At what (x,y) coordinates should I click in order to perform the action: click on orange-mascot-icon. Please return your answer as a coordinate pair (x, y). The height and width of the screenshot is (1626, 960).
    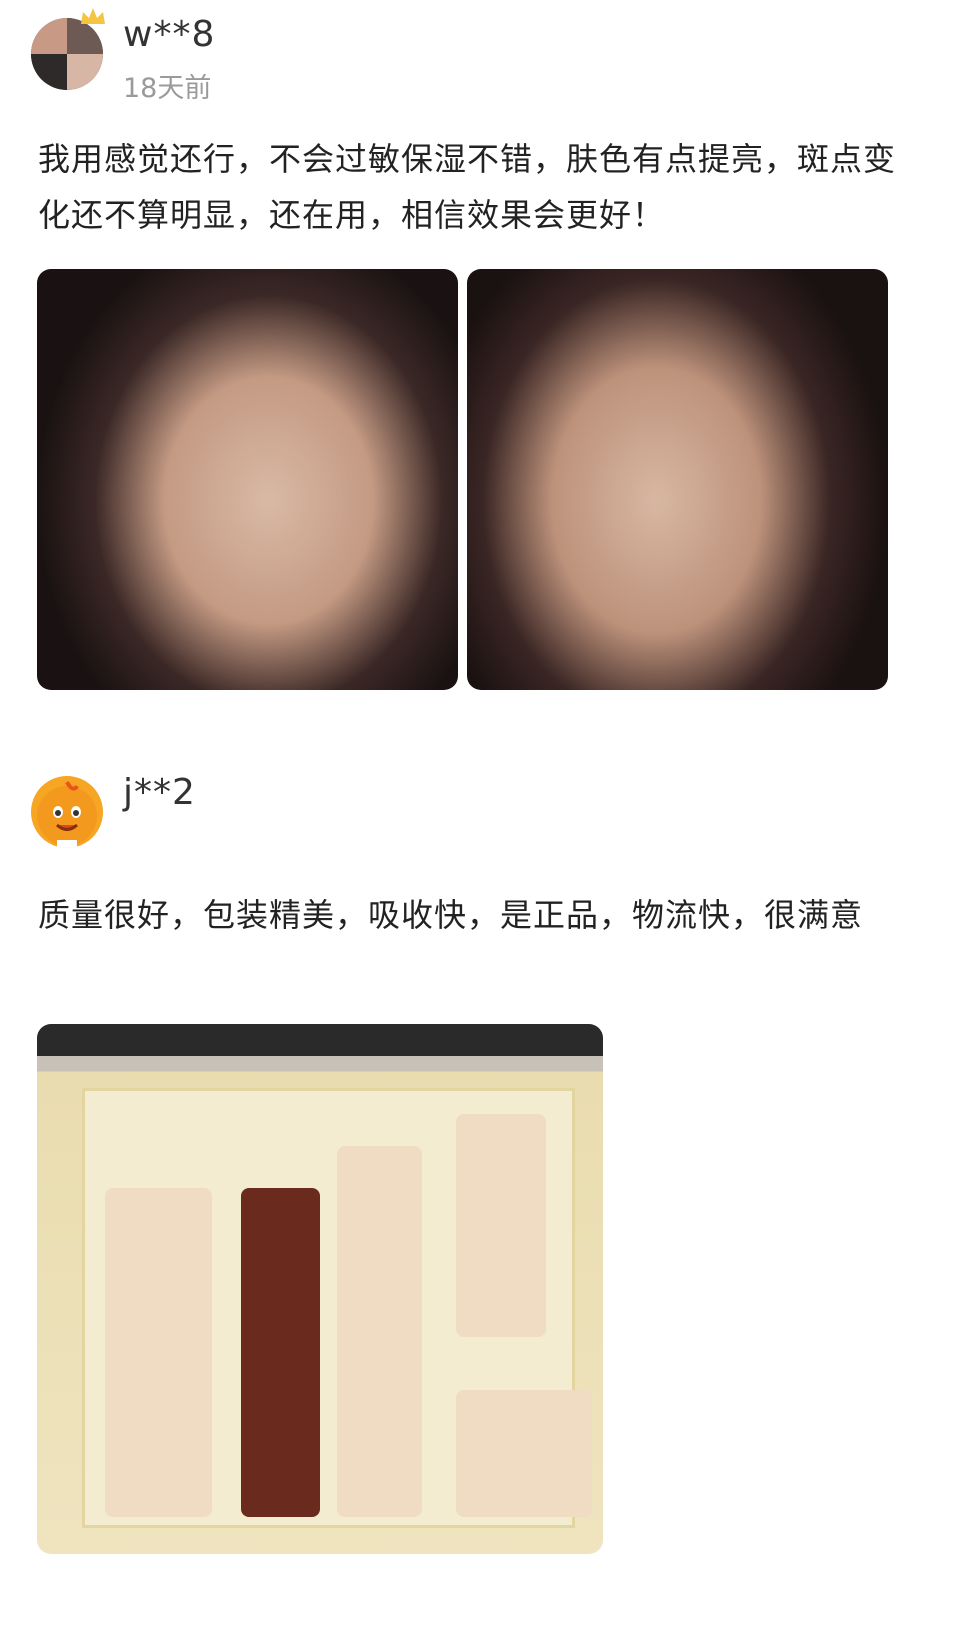
    Looking at the image, I should click on (67, 814).